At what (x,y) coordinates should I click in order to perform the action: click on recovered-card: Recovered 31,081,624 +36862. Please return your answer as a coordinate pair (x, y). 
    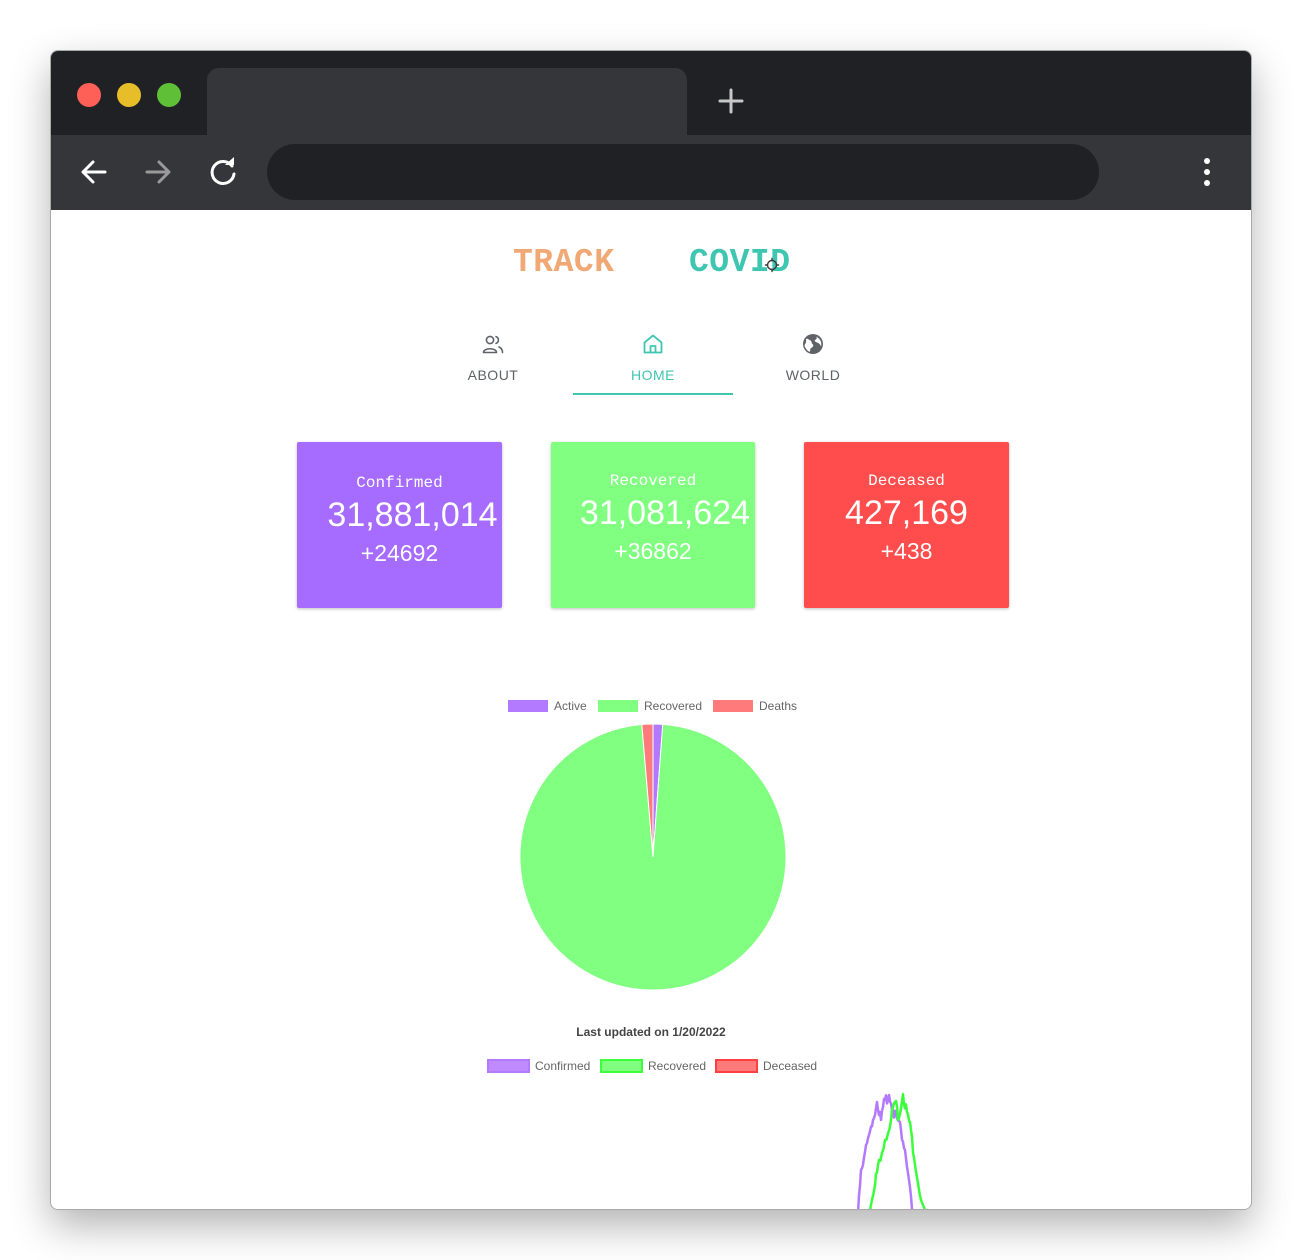
    Looking at the image, I should click on (653, 525).